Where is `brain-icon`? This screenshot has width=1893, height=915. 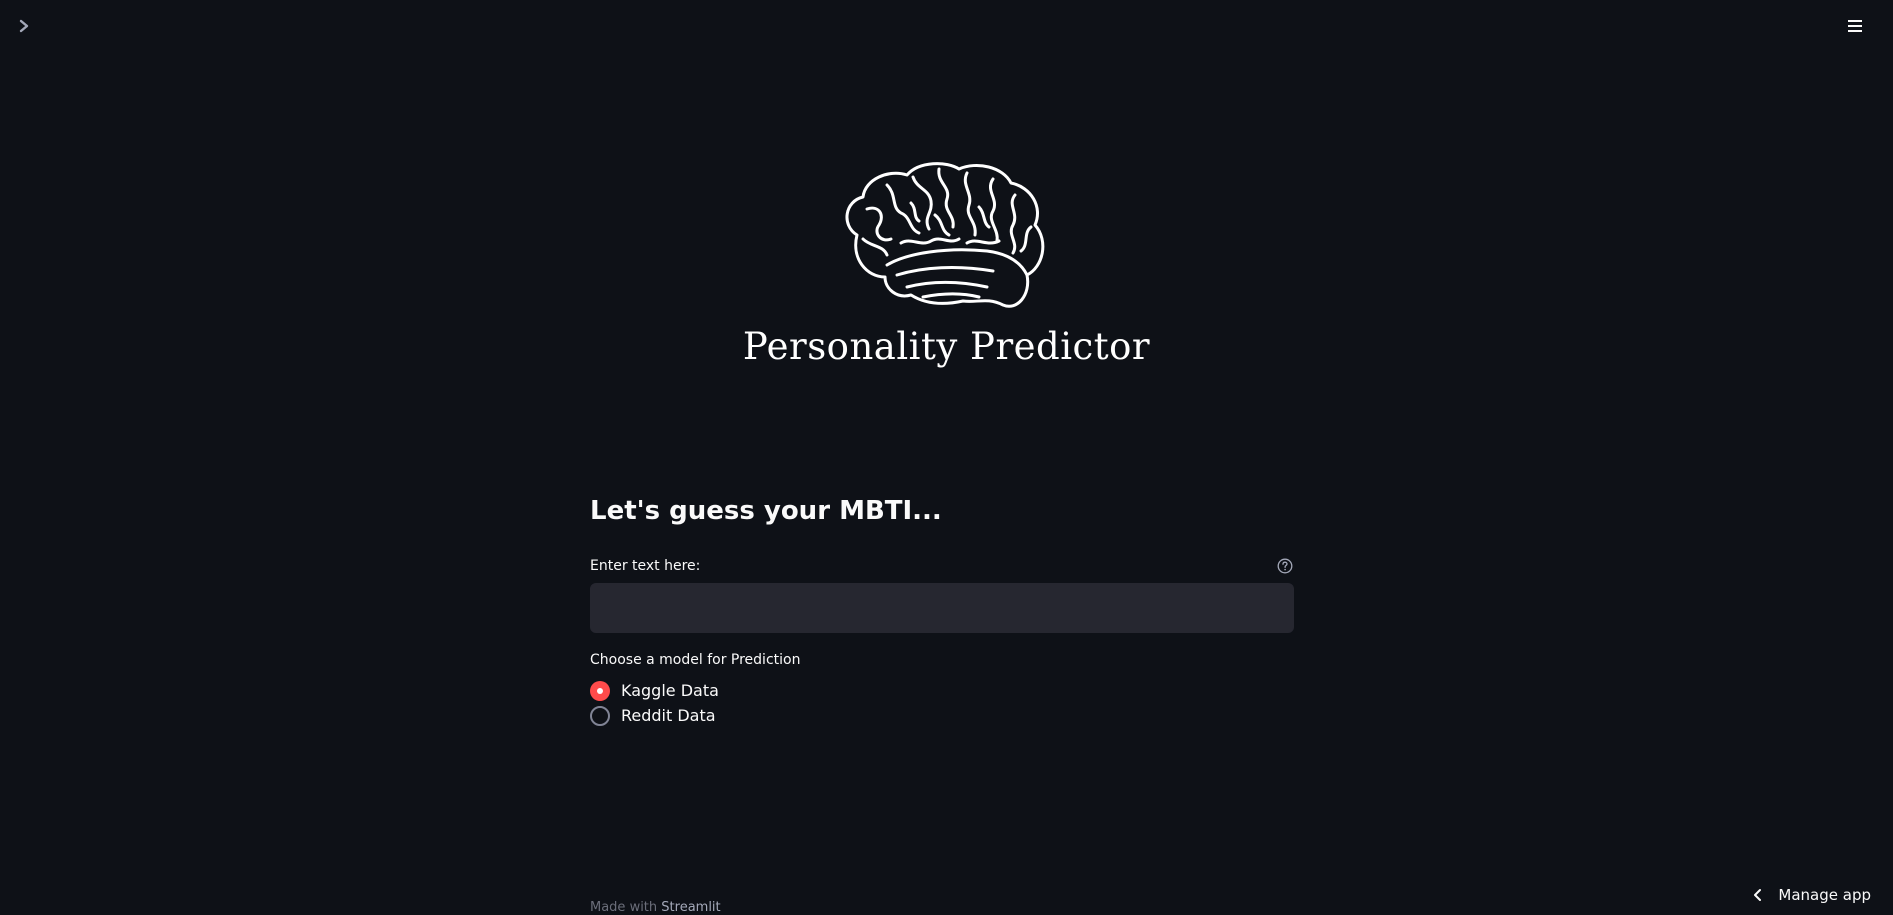
brain-icon is located at coordinates (944, 235).